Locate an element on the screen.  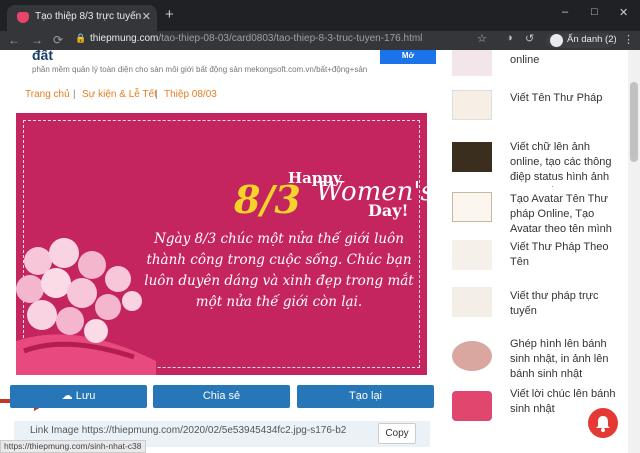
reload-icon: ⟳ is located at coordinates (58, 40).